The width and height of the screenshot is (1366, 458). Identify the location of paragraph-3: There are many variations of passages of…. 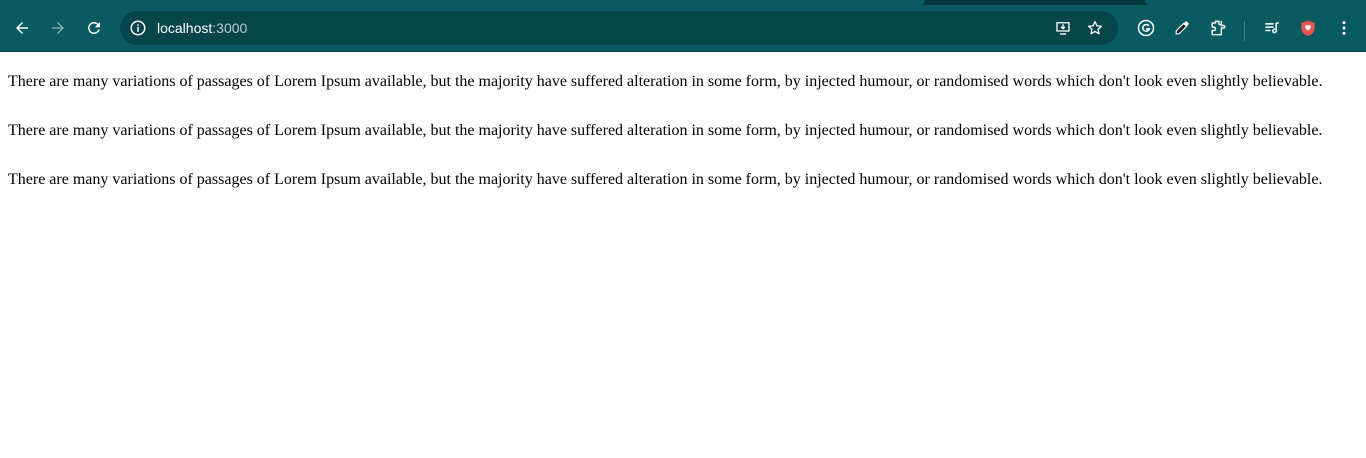
(665, 179).